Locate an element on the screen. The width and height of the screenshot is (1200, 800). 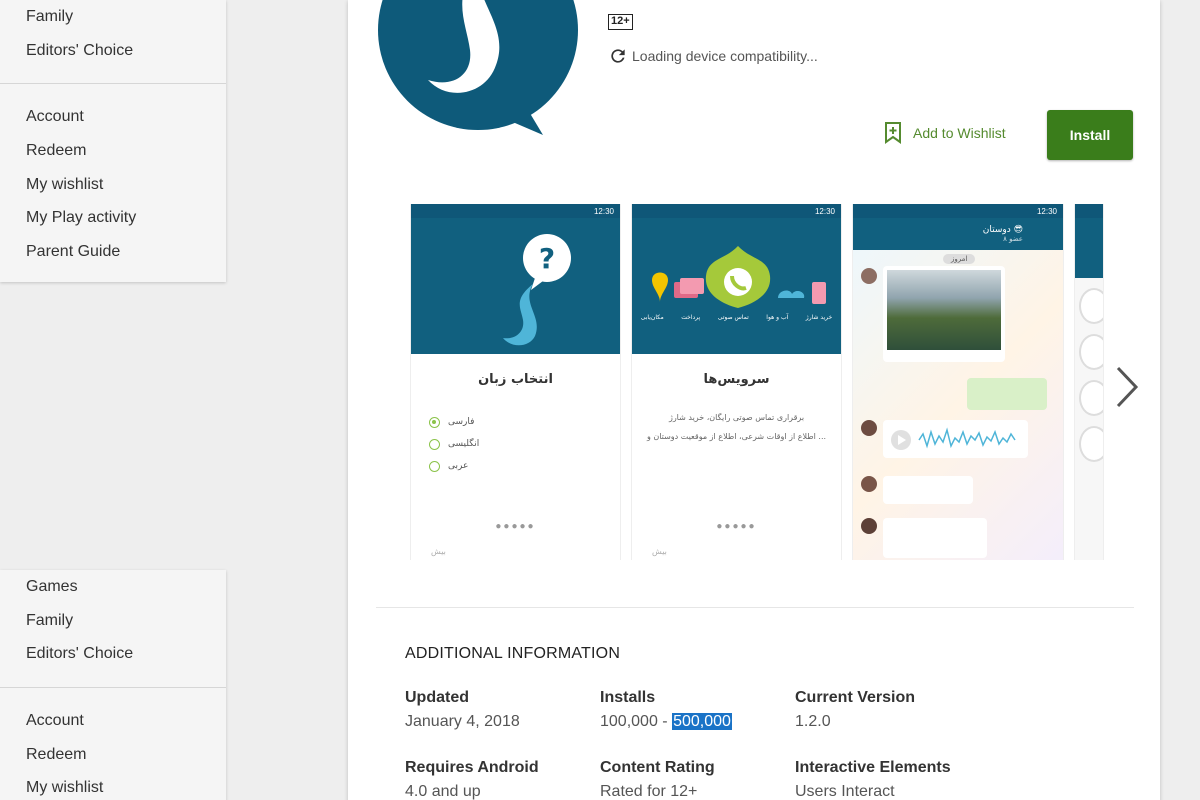
content-rating-badge: 12+ is located at coordinates (620, 22).